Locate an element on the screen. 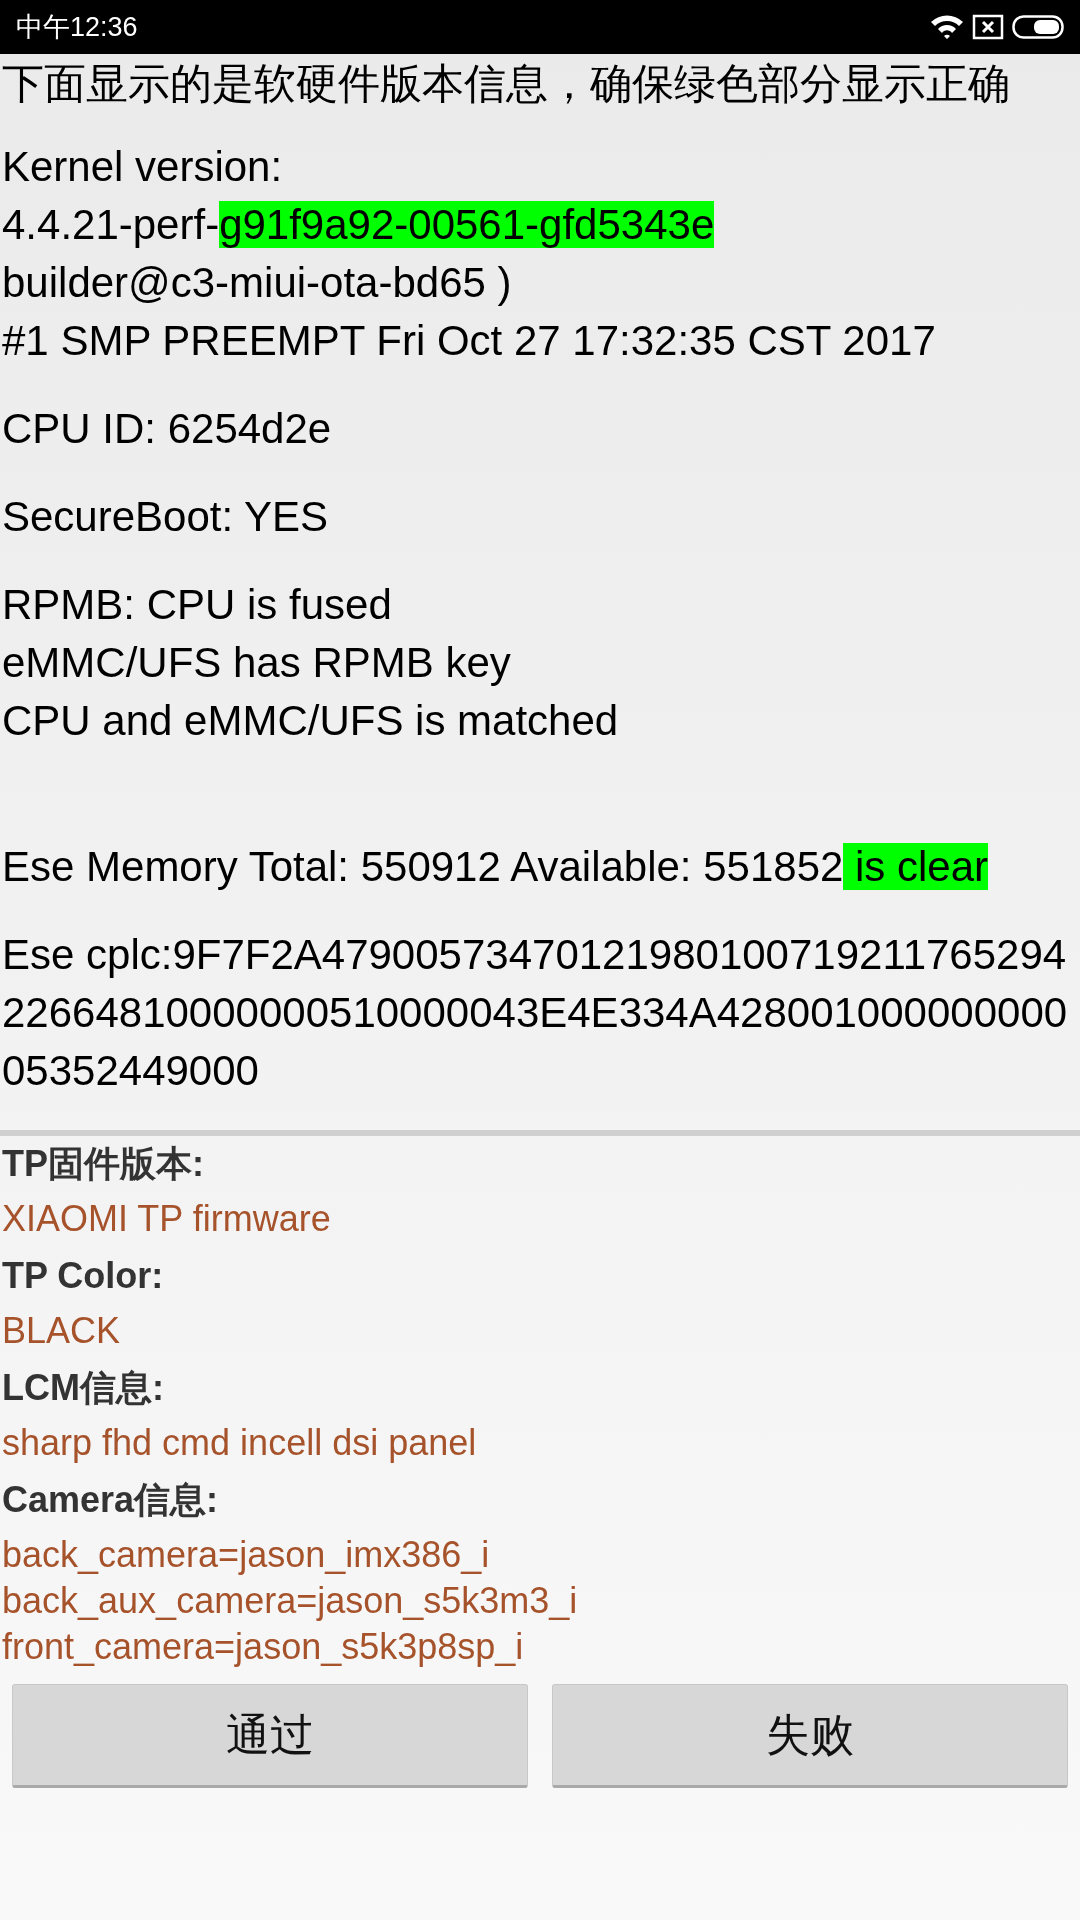  field-label: Camera信息: is located at coordinates (111, 1500).